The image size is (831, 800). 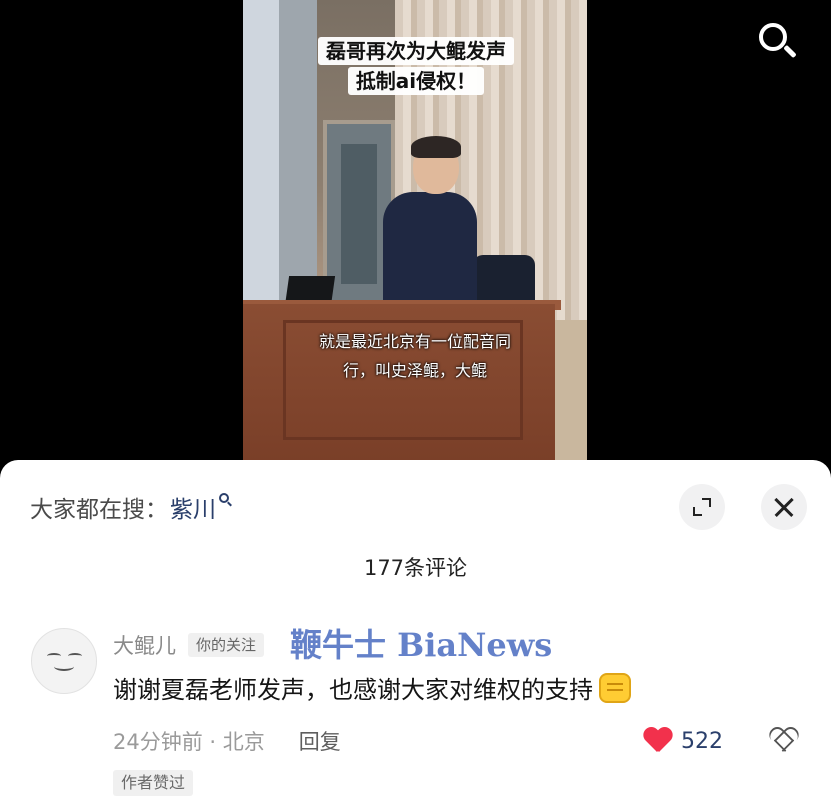 What do you see at coordinates (144, 645) in the screenshot?
I see `comment-author-name: 大鲲儿` at bounding box center [144, 645].